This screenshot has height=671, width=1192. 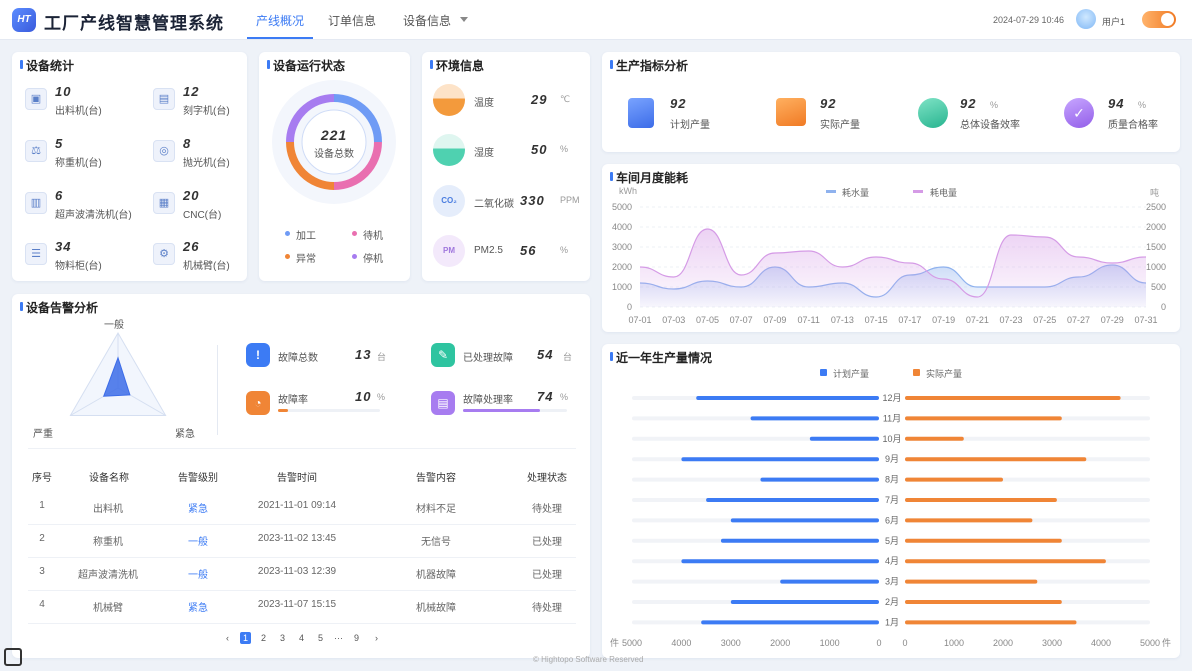 What do you see at coordinates (878, 643) in the screenshot?
I see `x-tick-left: 0` at bounding box center [878, 643].